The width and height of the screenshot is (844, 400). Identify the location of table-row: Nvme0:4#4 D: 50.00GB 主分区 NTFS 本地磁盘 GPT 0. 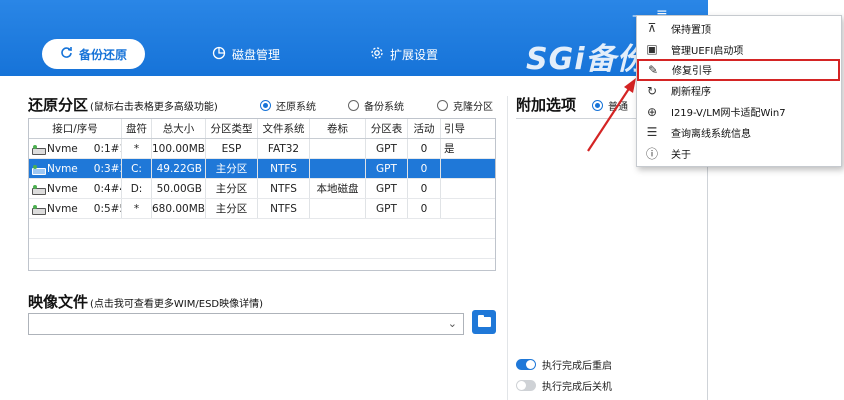
(262, 189).